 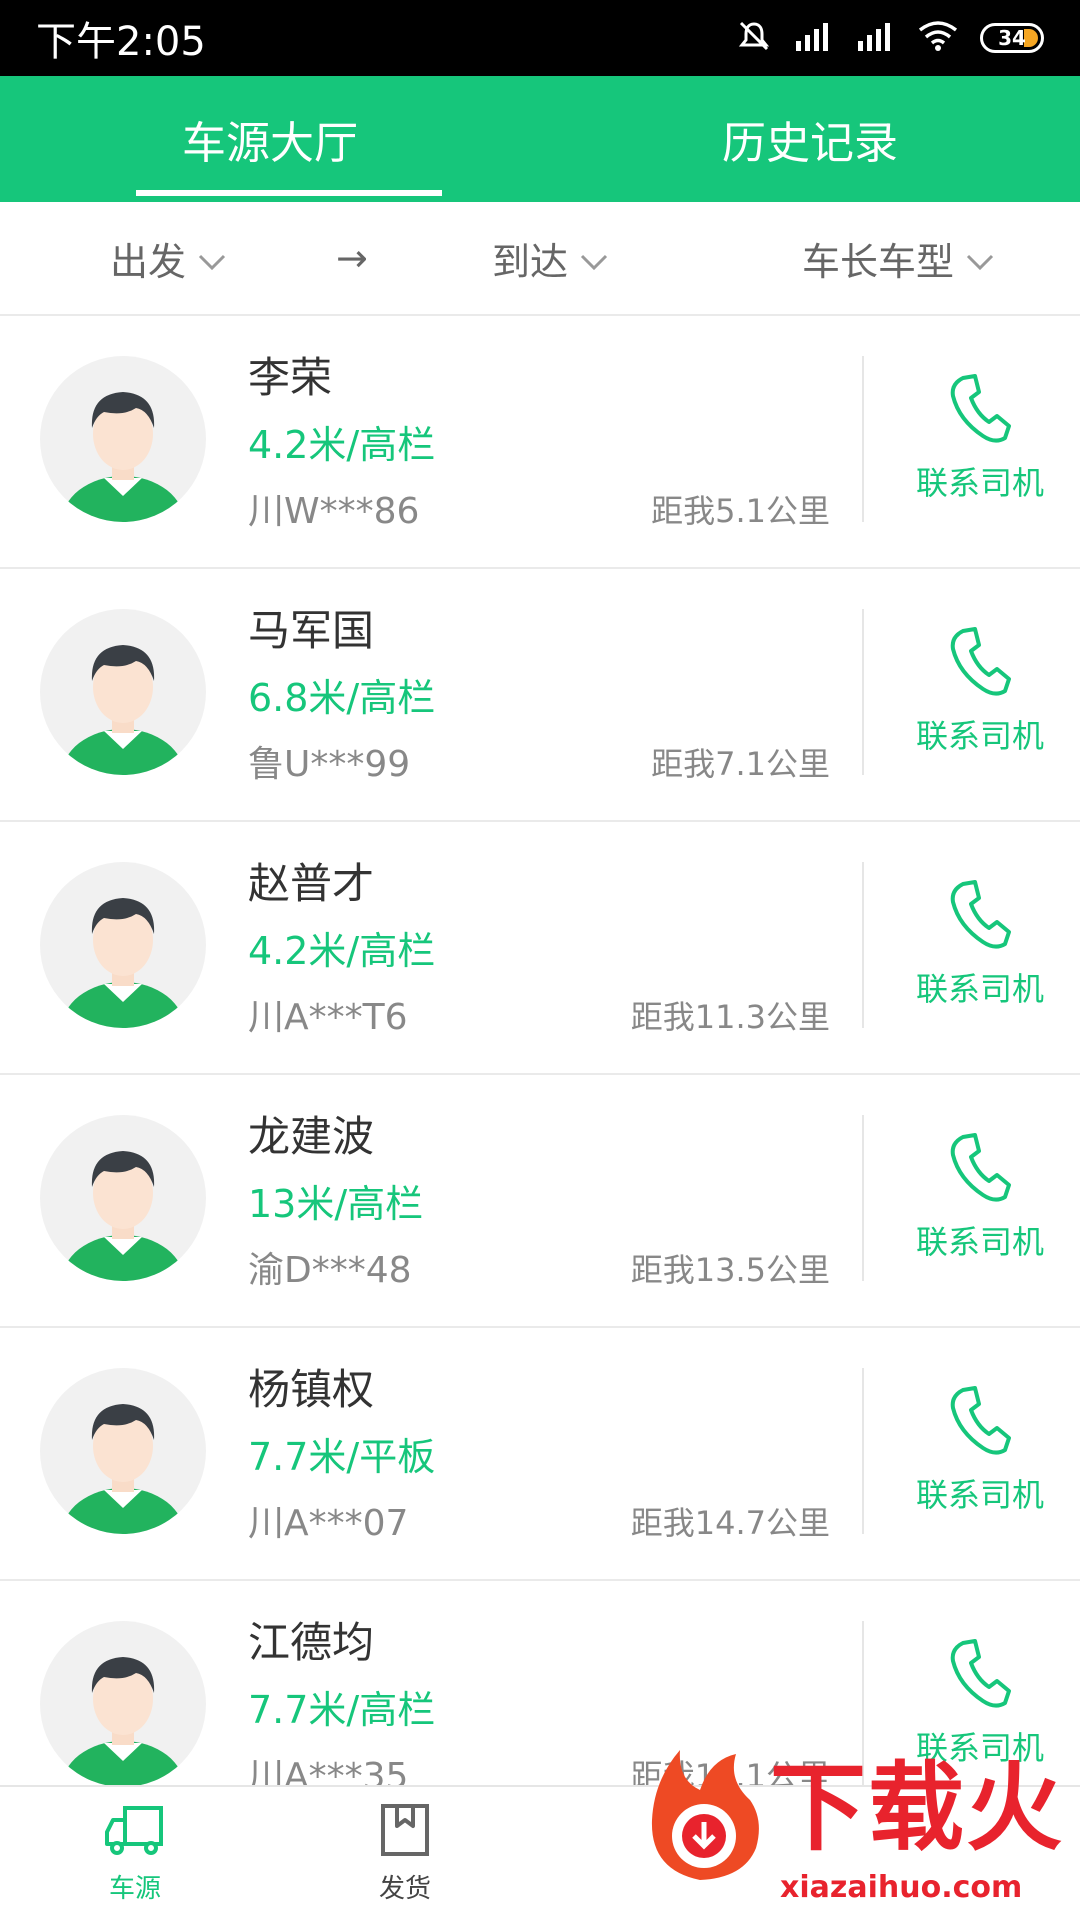 I want to click on driver-card: 杨镇权 7.7米/平板 川A***07 距我14.7公里 联系司机, so click(x=540, y=1454).